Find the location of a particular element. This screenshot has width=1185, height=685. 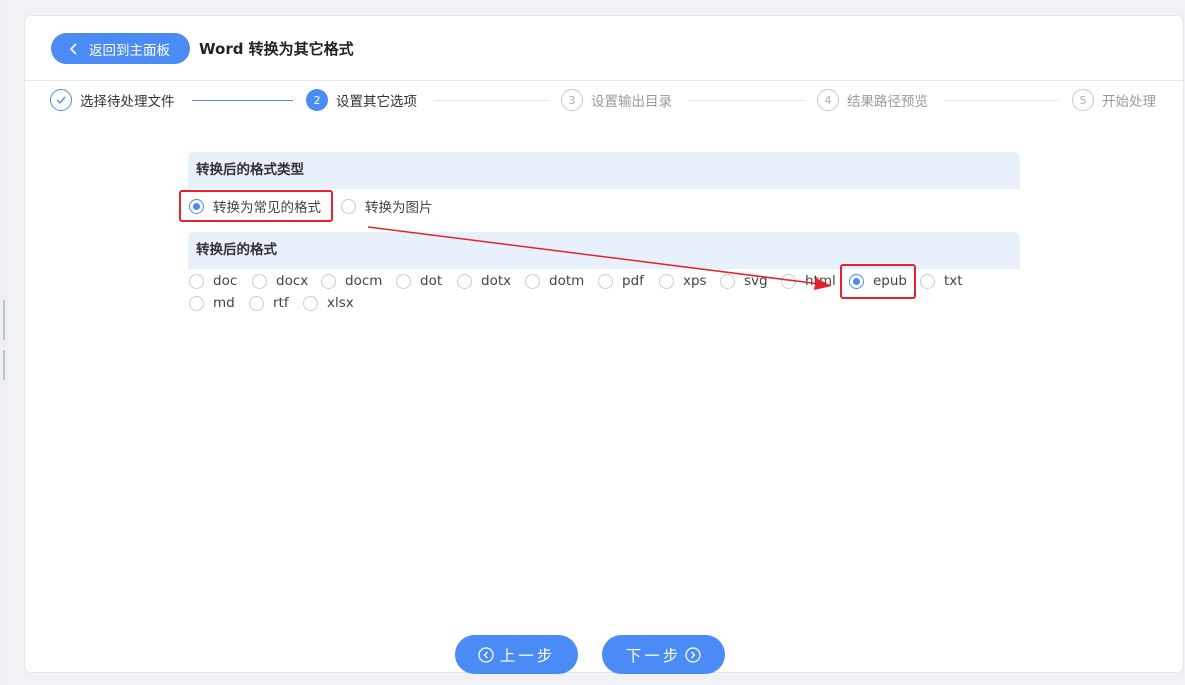

radio-label: rtf is located at coordinates (281, 303).